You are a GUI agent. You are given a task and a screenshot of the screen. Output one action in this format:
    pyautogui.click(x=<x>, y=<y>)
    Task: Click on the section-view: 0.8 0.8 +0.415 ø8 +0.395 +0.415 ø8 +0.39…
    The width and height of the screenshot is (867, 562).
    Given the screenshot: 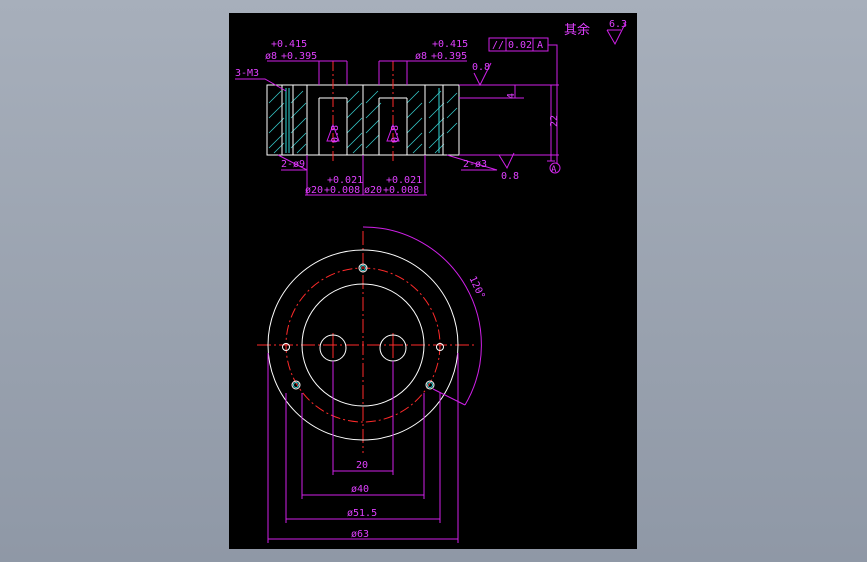 What is the action you would take?
    pyautogui.click(x=398, y=117)
    